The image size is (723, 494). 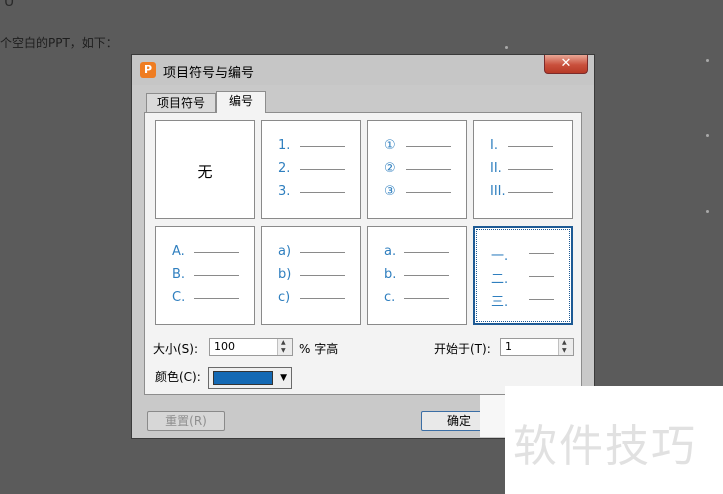 I want to click on chevron-down-icon: ▼, so click(x=283, y=378).